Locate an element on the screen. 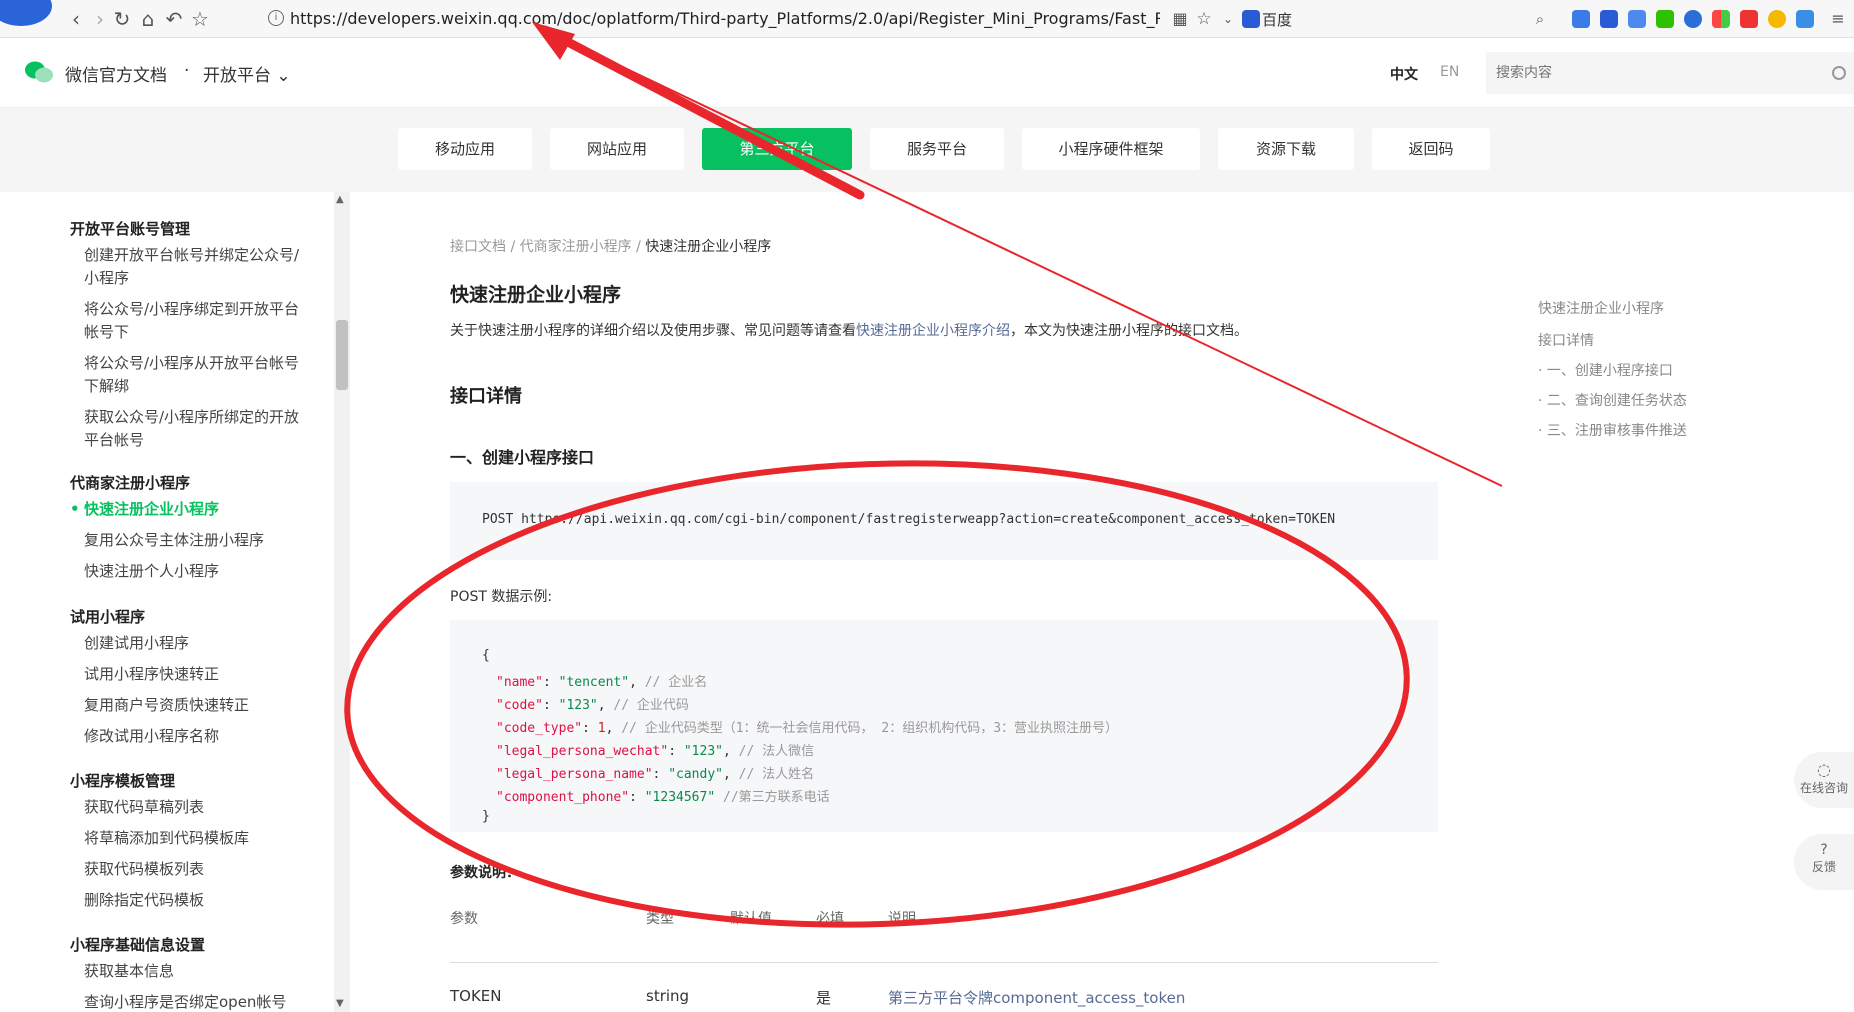 The image size is (1854, 1012). code-line: "code": "123", // 企业代码 is located at coordinates (592, 705).